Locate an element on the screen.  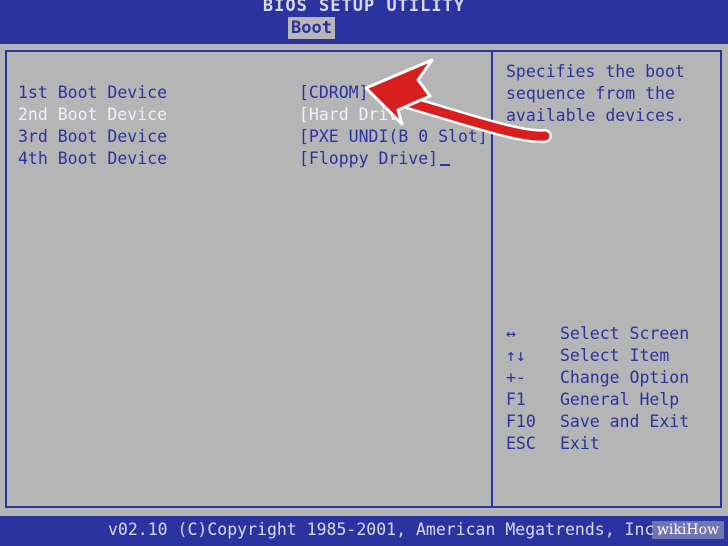
bios-title: BIOS SETUP UTILITY is located at coordinates (364, 8).